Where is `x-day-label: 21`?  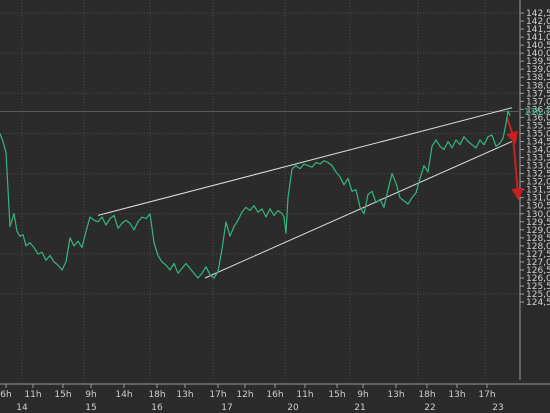
x-day-label: 21 is located at coordinates (359, 408).